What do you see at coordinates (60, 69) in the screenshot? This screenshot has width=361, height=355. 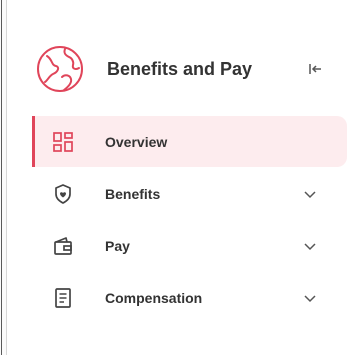 I see `globe-icon` at bounding box center [60, 69].